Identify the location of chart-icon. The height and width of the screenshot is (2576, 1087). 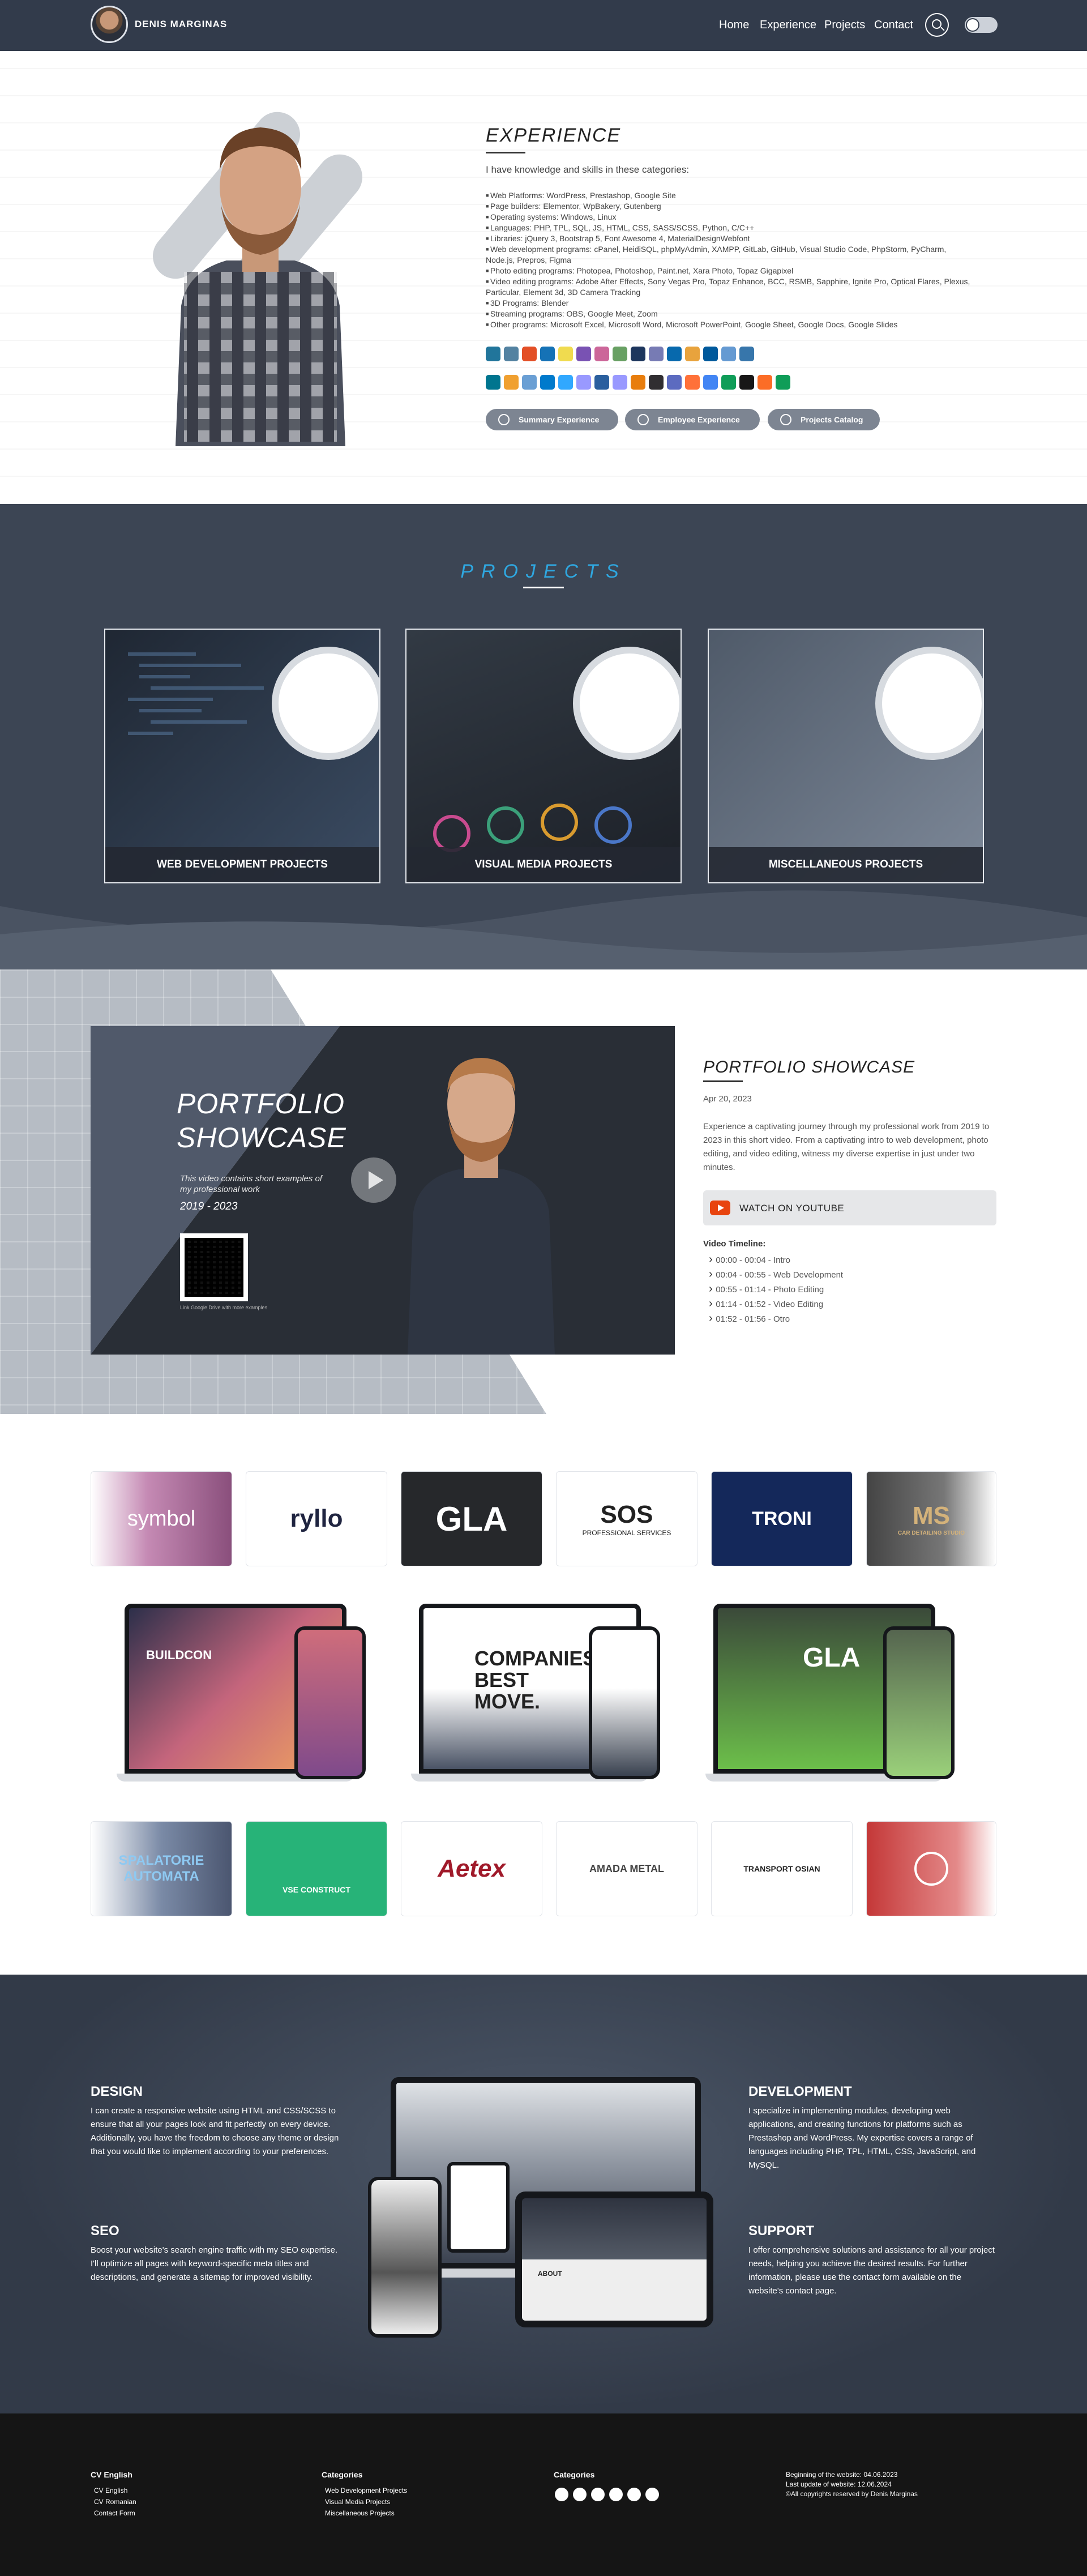
(512, 382).